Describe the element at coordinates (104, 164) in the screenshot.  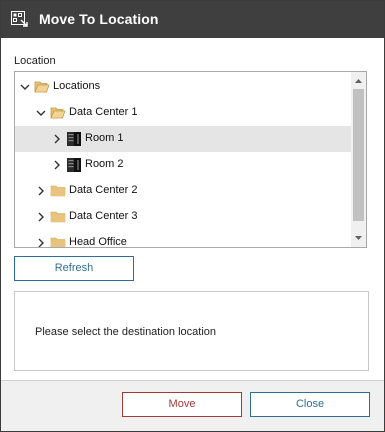
I see `tree-node-label: Room 2` at that location.